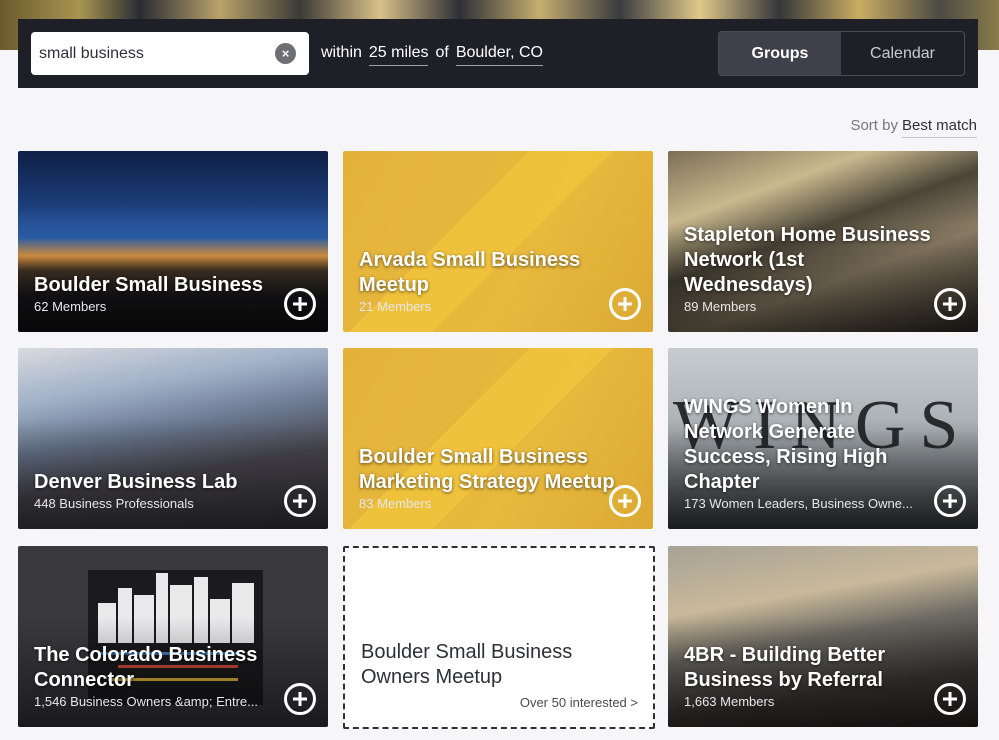  I want to click on suggested-group-title: Boulder Small Business Owners Meetup, so click(491, 665).